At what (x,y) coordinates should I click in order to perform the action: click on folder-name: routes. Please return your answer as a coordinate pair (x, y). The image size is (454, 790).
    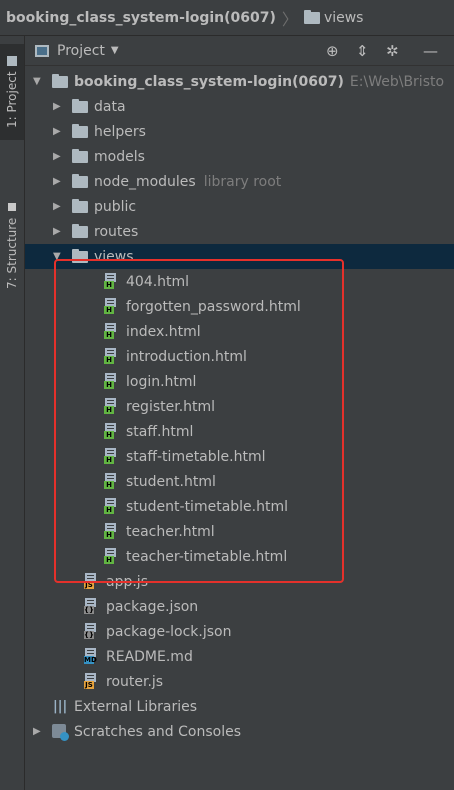
    Looking at the image, I should click on (116, 231).